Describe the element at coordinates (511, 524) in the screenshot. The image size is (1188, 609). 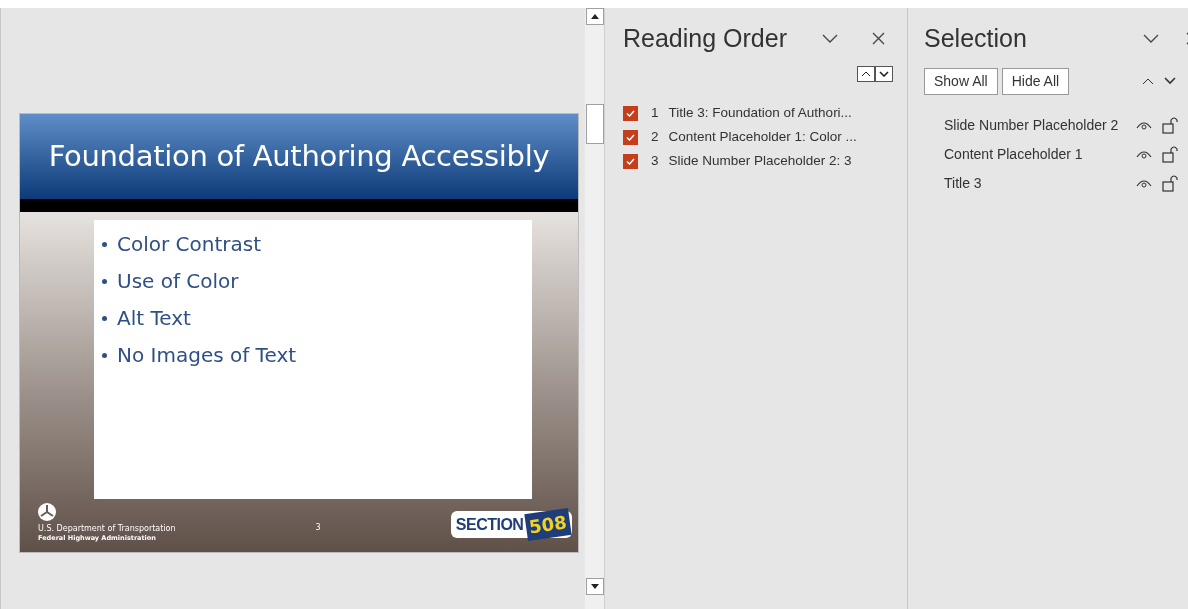
I see `section-logo: SECTION 508` at that location.